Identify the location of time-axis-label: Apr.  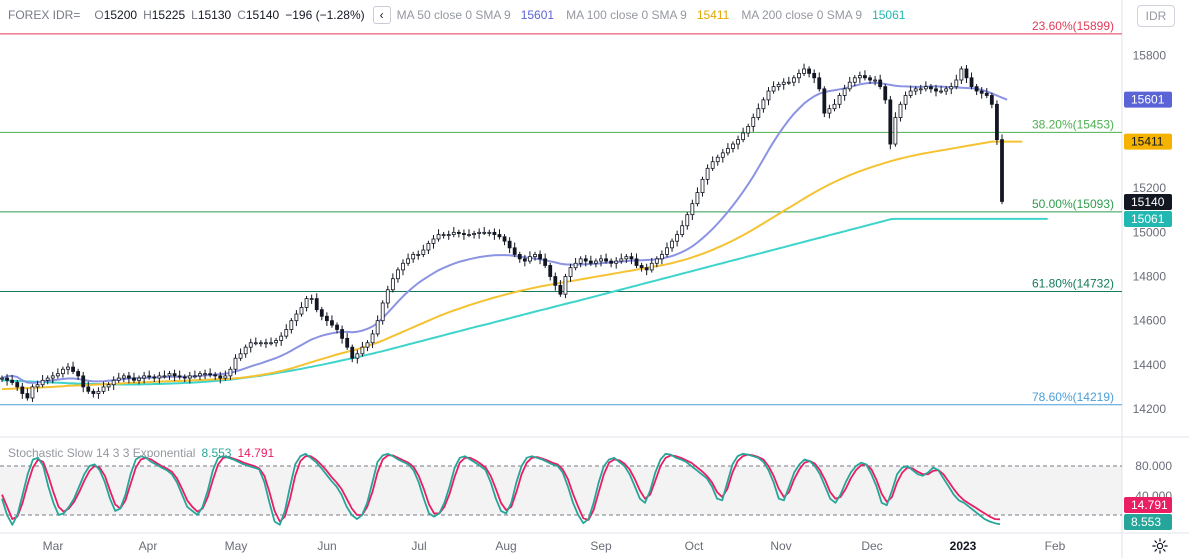
(148, 546).